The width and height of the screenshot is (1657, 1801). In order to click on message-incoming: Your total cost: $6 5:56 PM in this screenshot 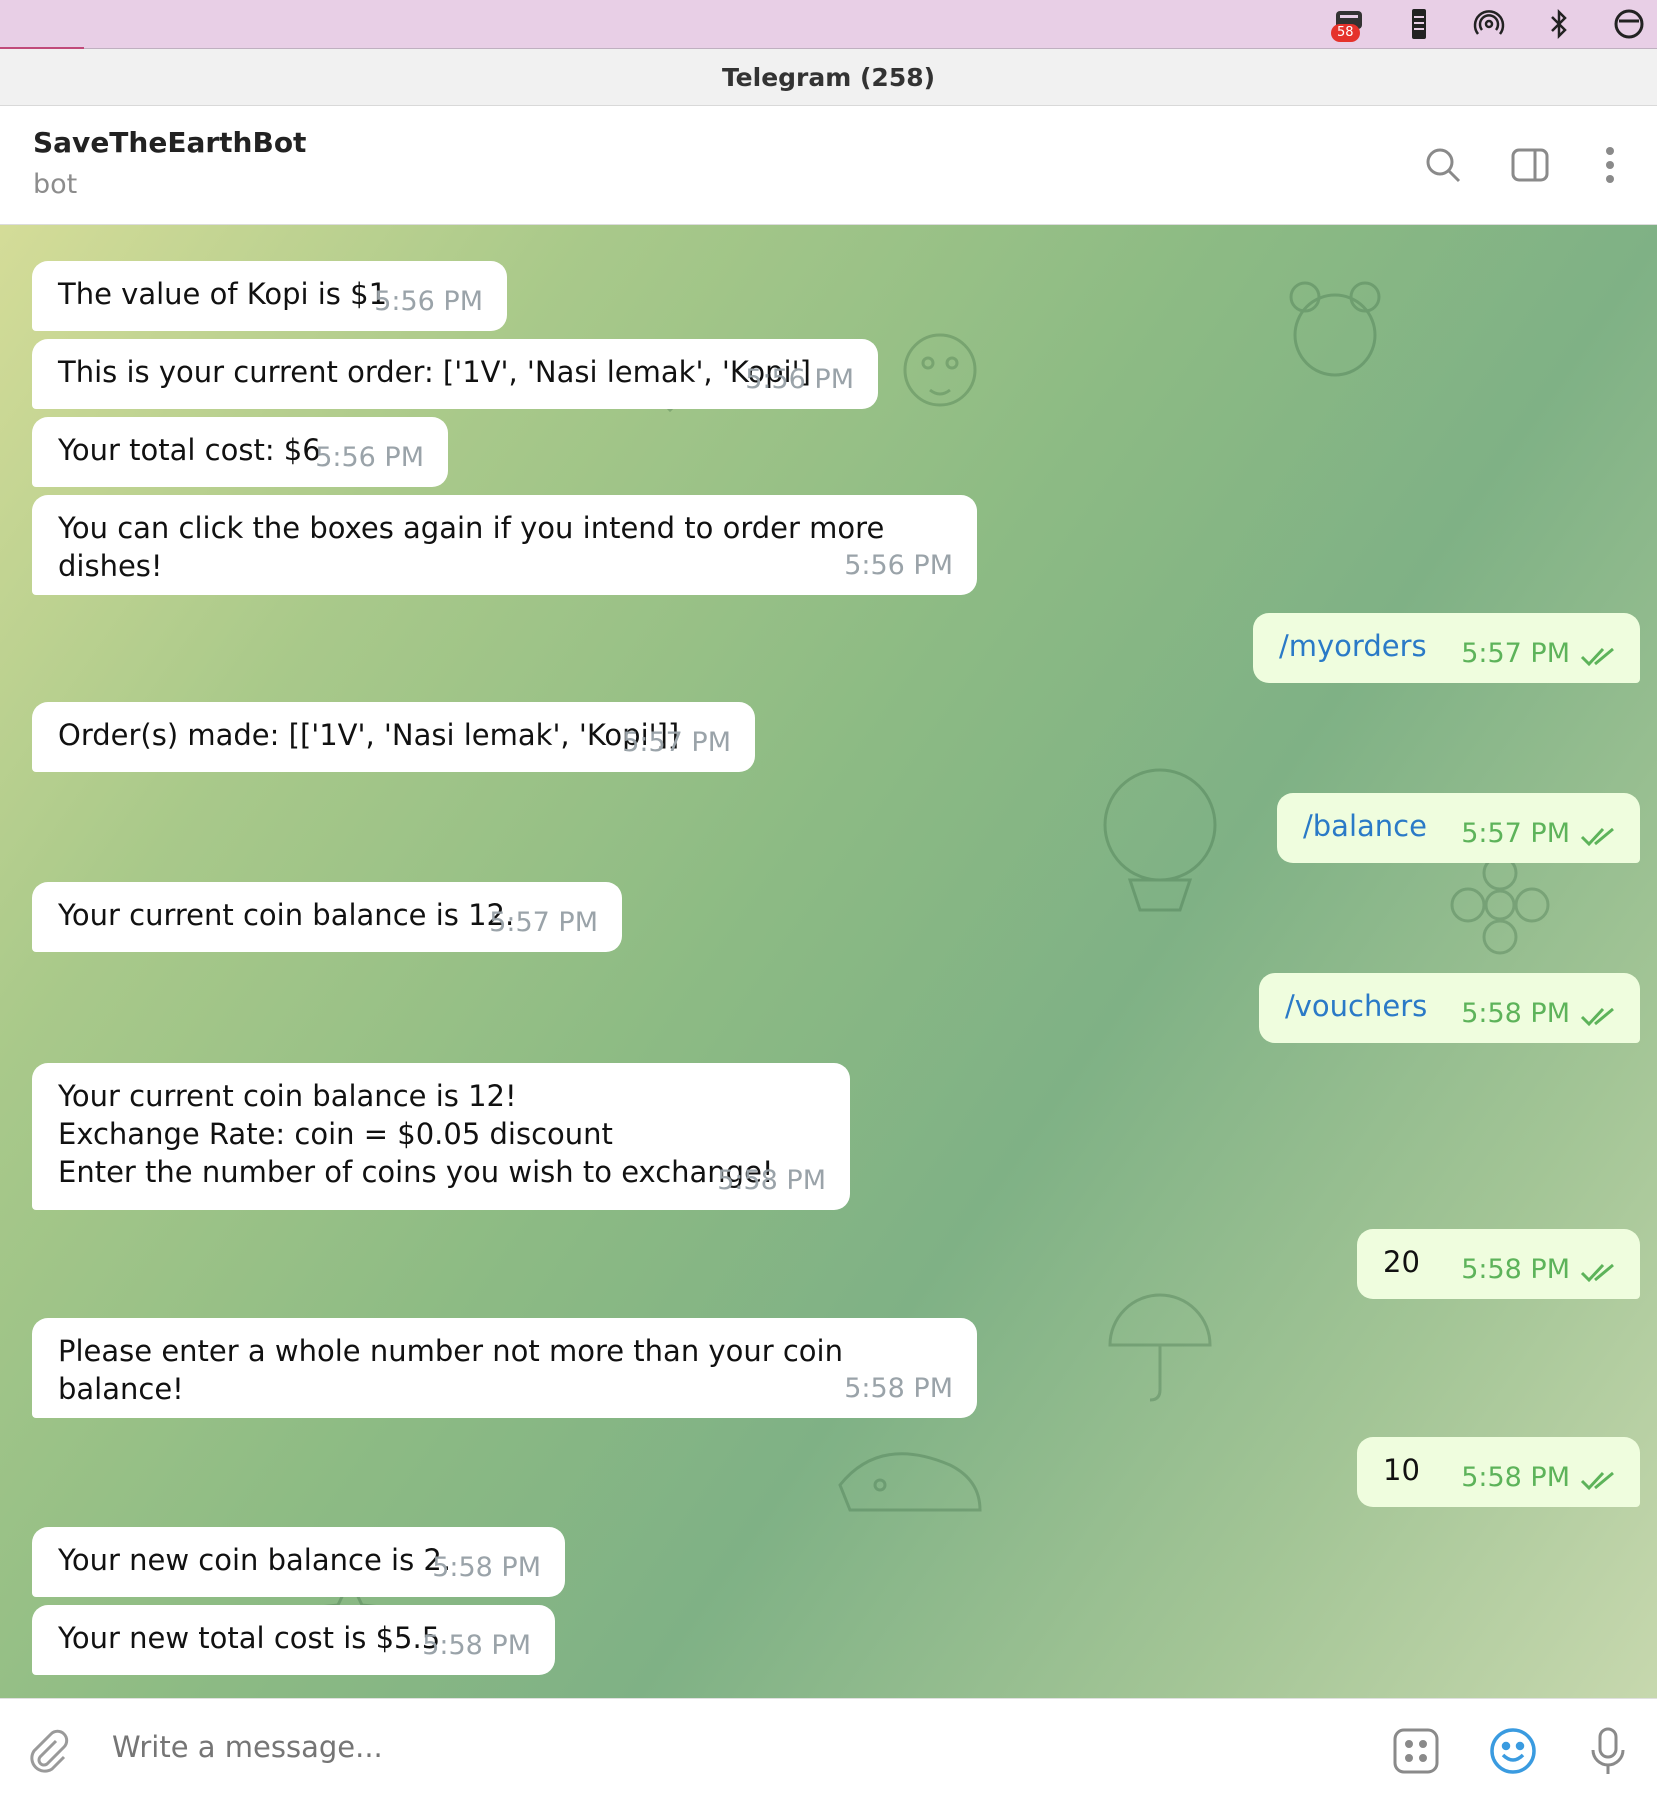, I will do `click(240, 452)`.